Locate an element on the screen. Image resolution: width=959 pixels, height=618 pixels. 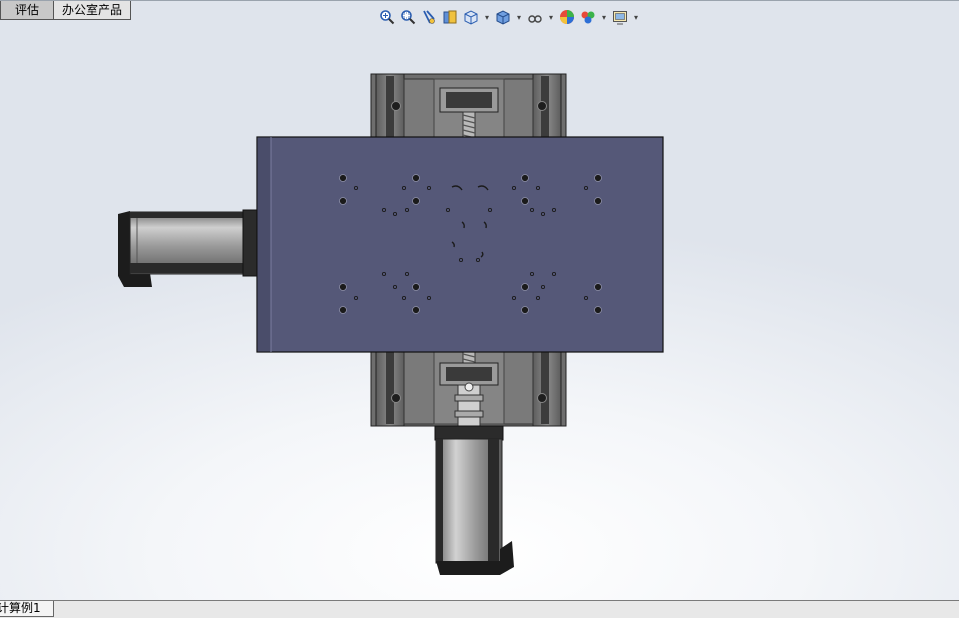
hide-show-items-icon is located at coordinates (535, 17).